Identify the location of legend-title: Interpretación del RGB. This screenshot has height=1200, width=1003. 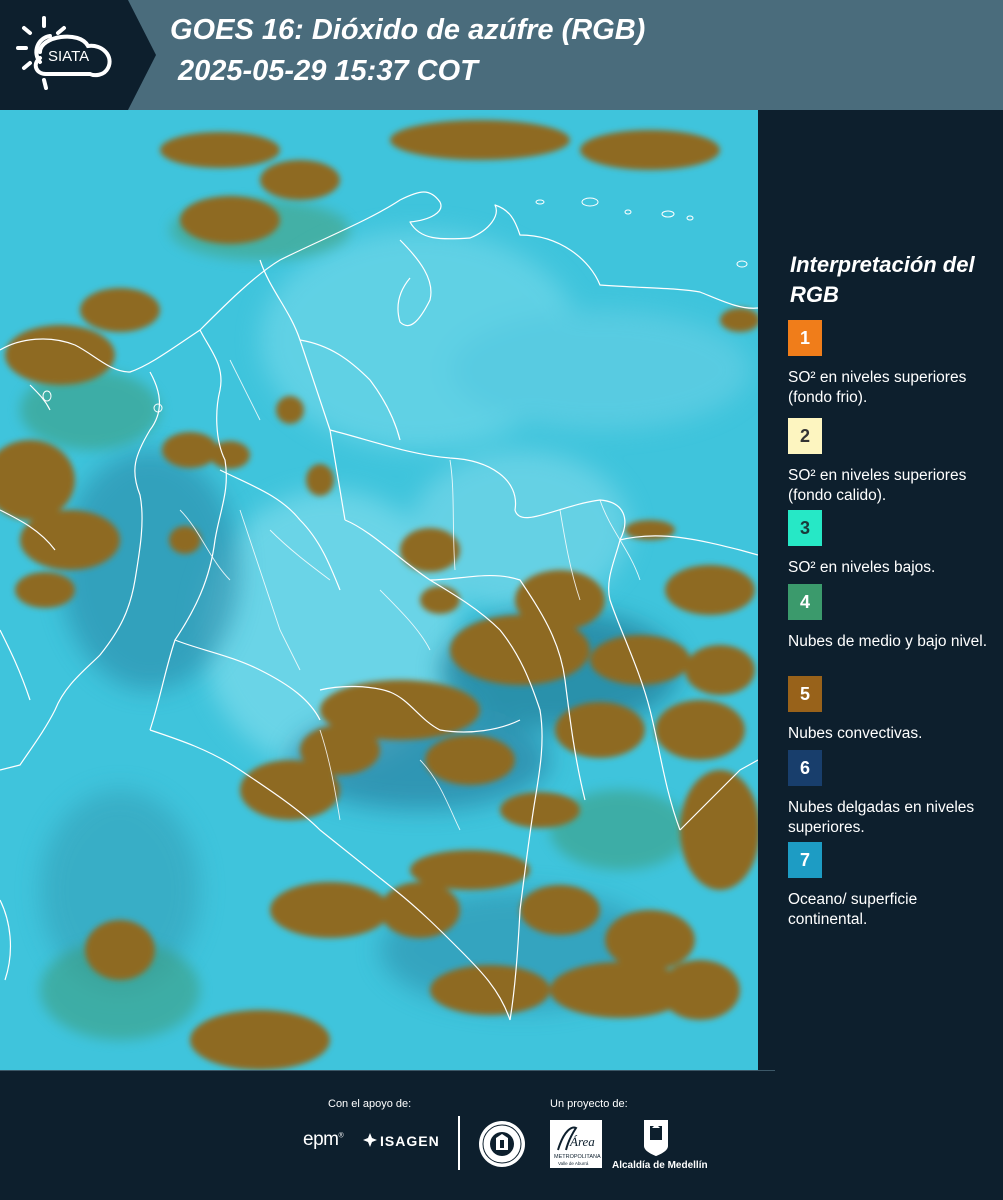
(882, 279).